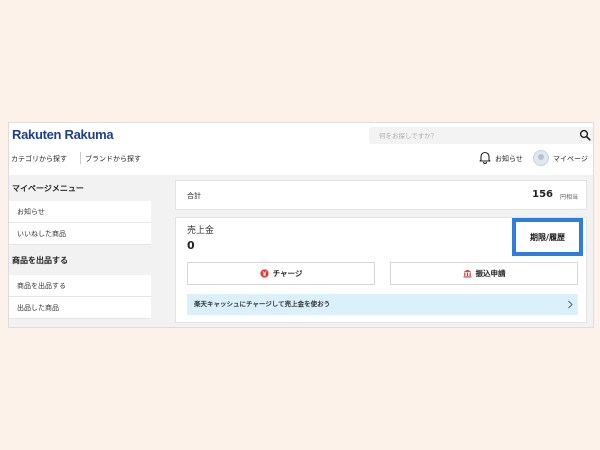  What do you see at coordinates (568, 197) in the screenshot?
I see `total-unit: 円相当` at bounding box center [568, 197].